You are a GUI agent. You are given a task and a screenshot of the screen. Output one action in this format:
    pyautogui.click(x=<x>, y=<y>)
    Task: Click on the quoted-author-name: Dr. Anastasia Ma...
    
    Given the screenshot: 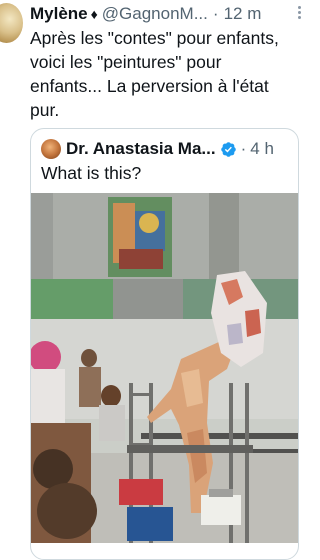 What is the action you would take?
    pyautogui.click(x=141, y=148)
    